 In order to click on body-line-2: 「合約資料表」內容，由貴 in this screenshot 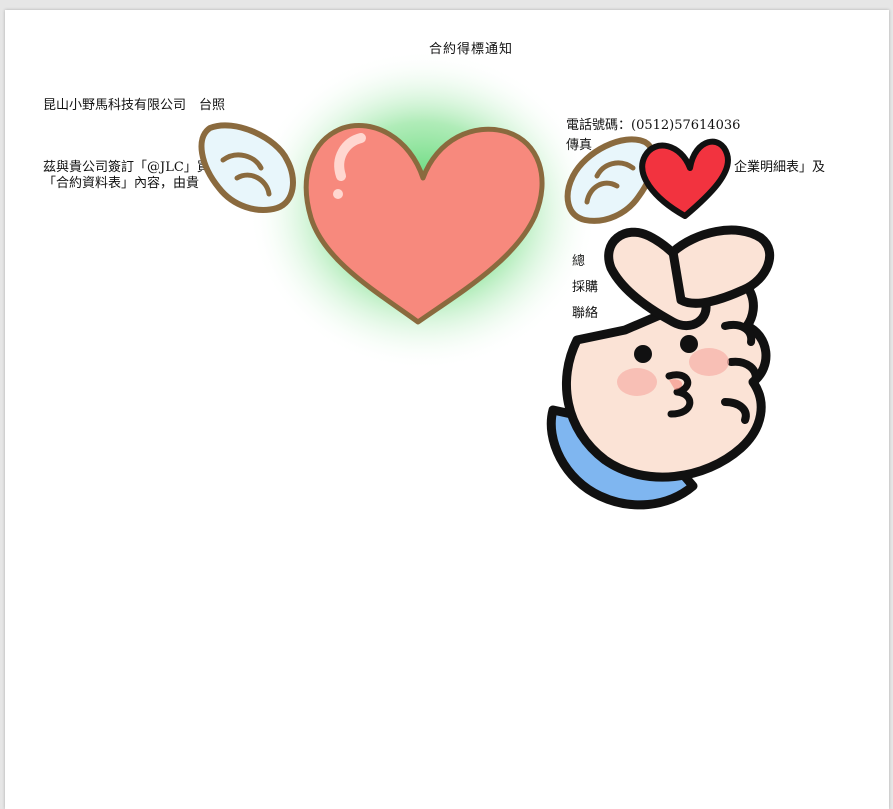, I will do `click(121, 183)`.